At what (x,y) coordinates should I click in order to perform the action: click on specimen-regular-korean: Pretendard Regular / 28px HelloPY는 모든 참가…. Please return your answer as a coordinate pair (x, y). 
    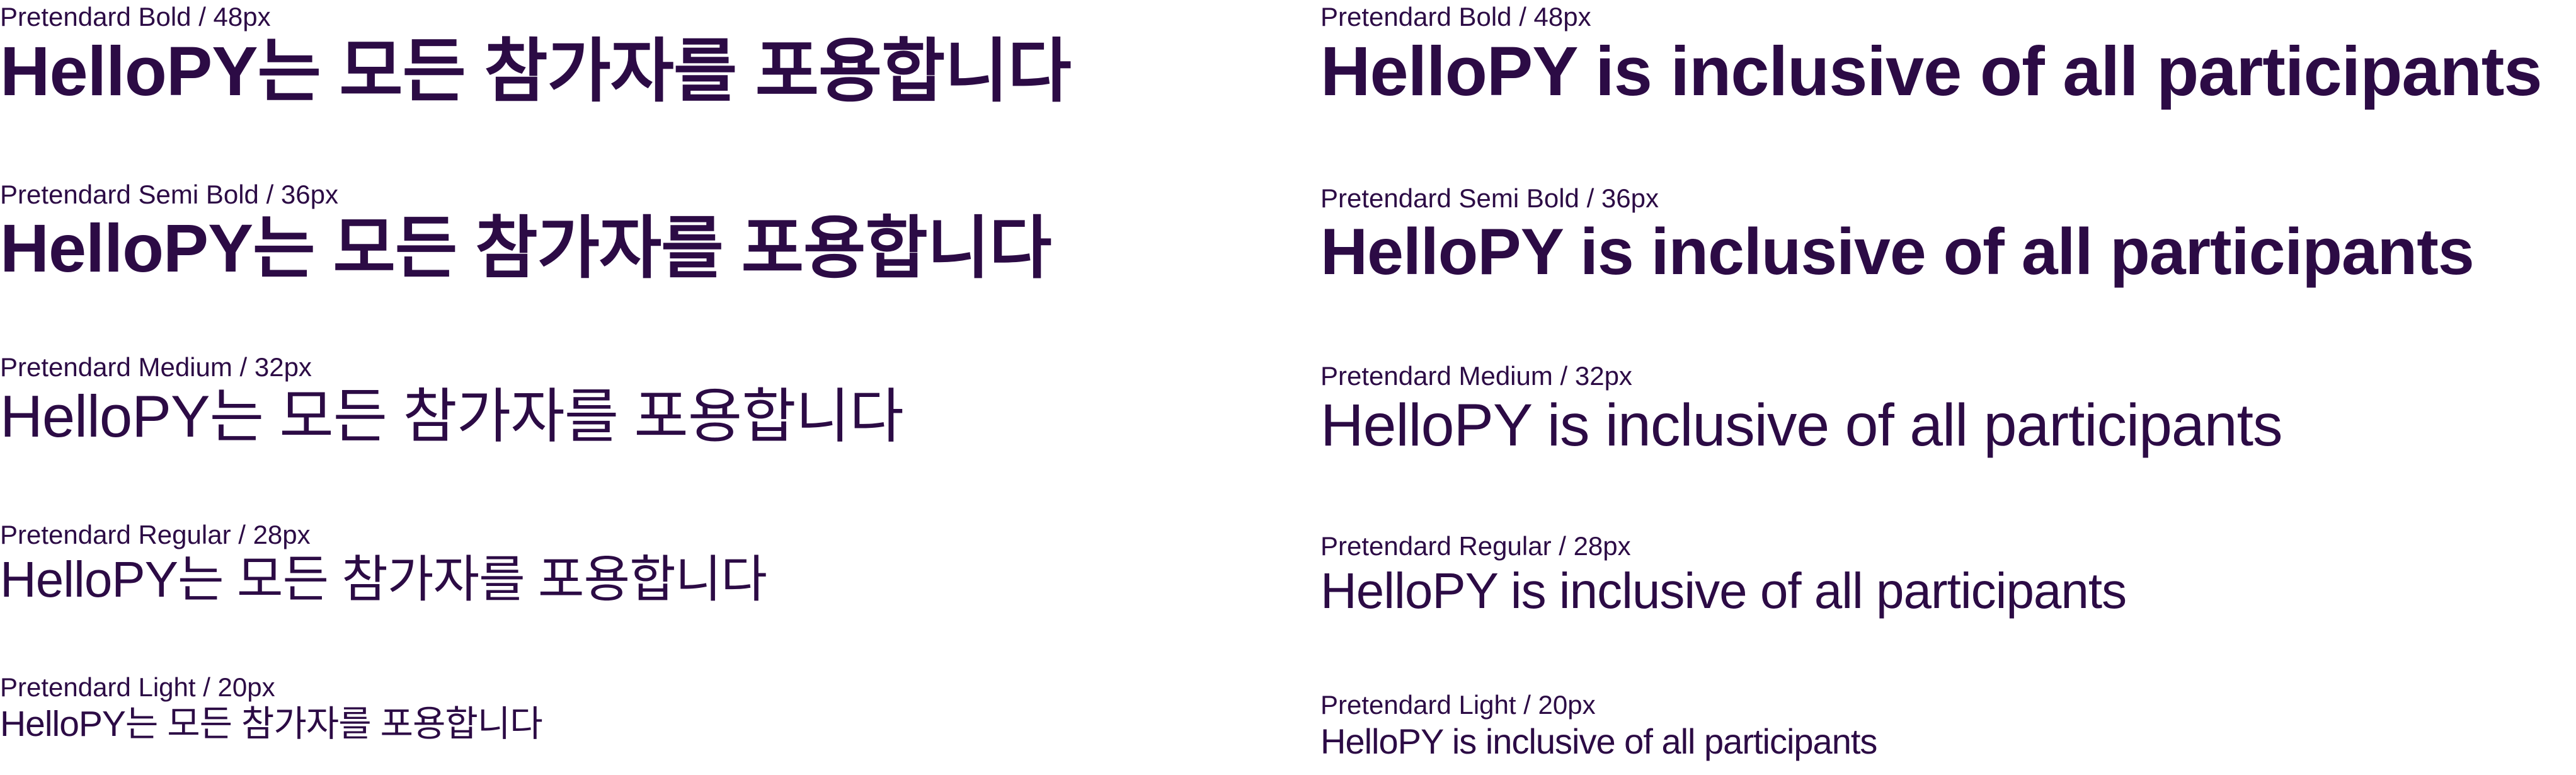
    Looking at the image, I should click on (384, 565).